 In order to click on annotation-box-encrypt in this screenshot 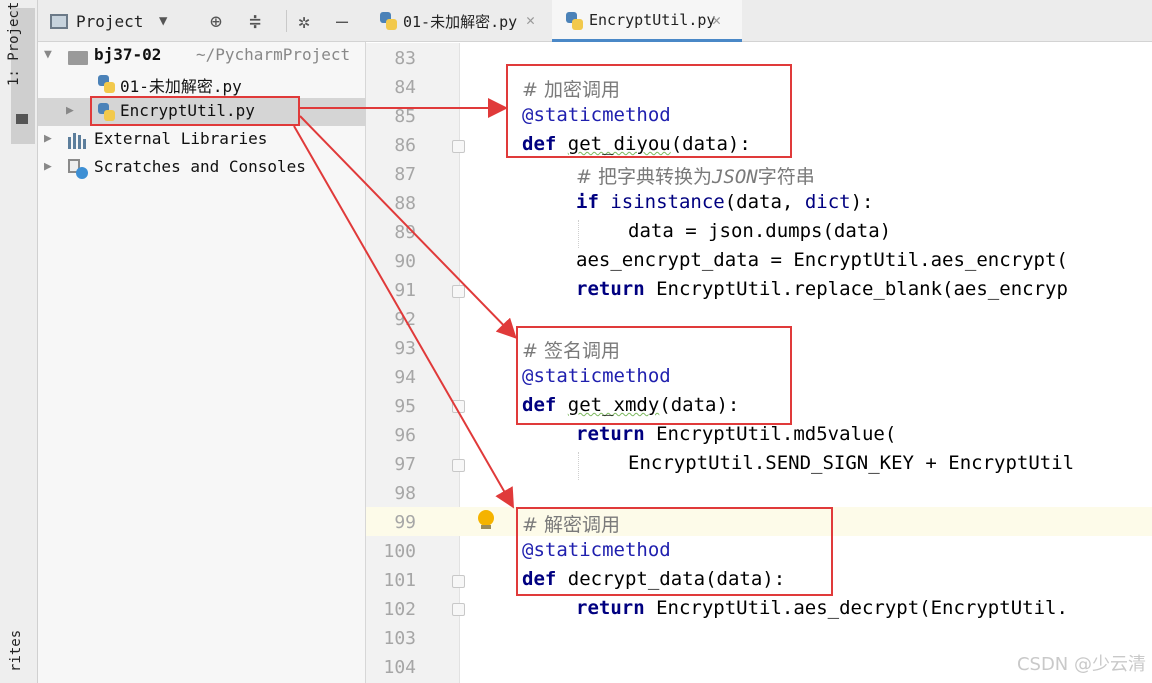, I will do `click(649, 111)`.